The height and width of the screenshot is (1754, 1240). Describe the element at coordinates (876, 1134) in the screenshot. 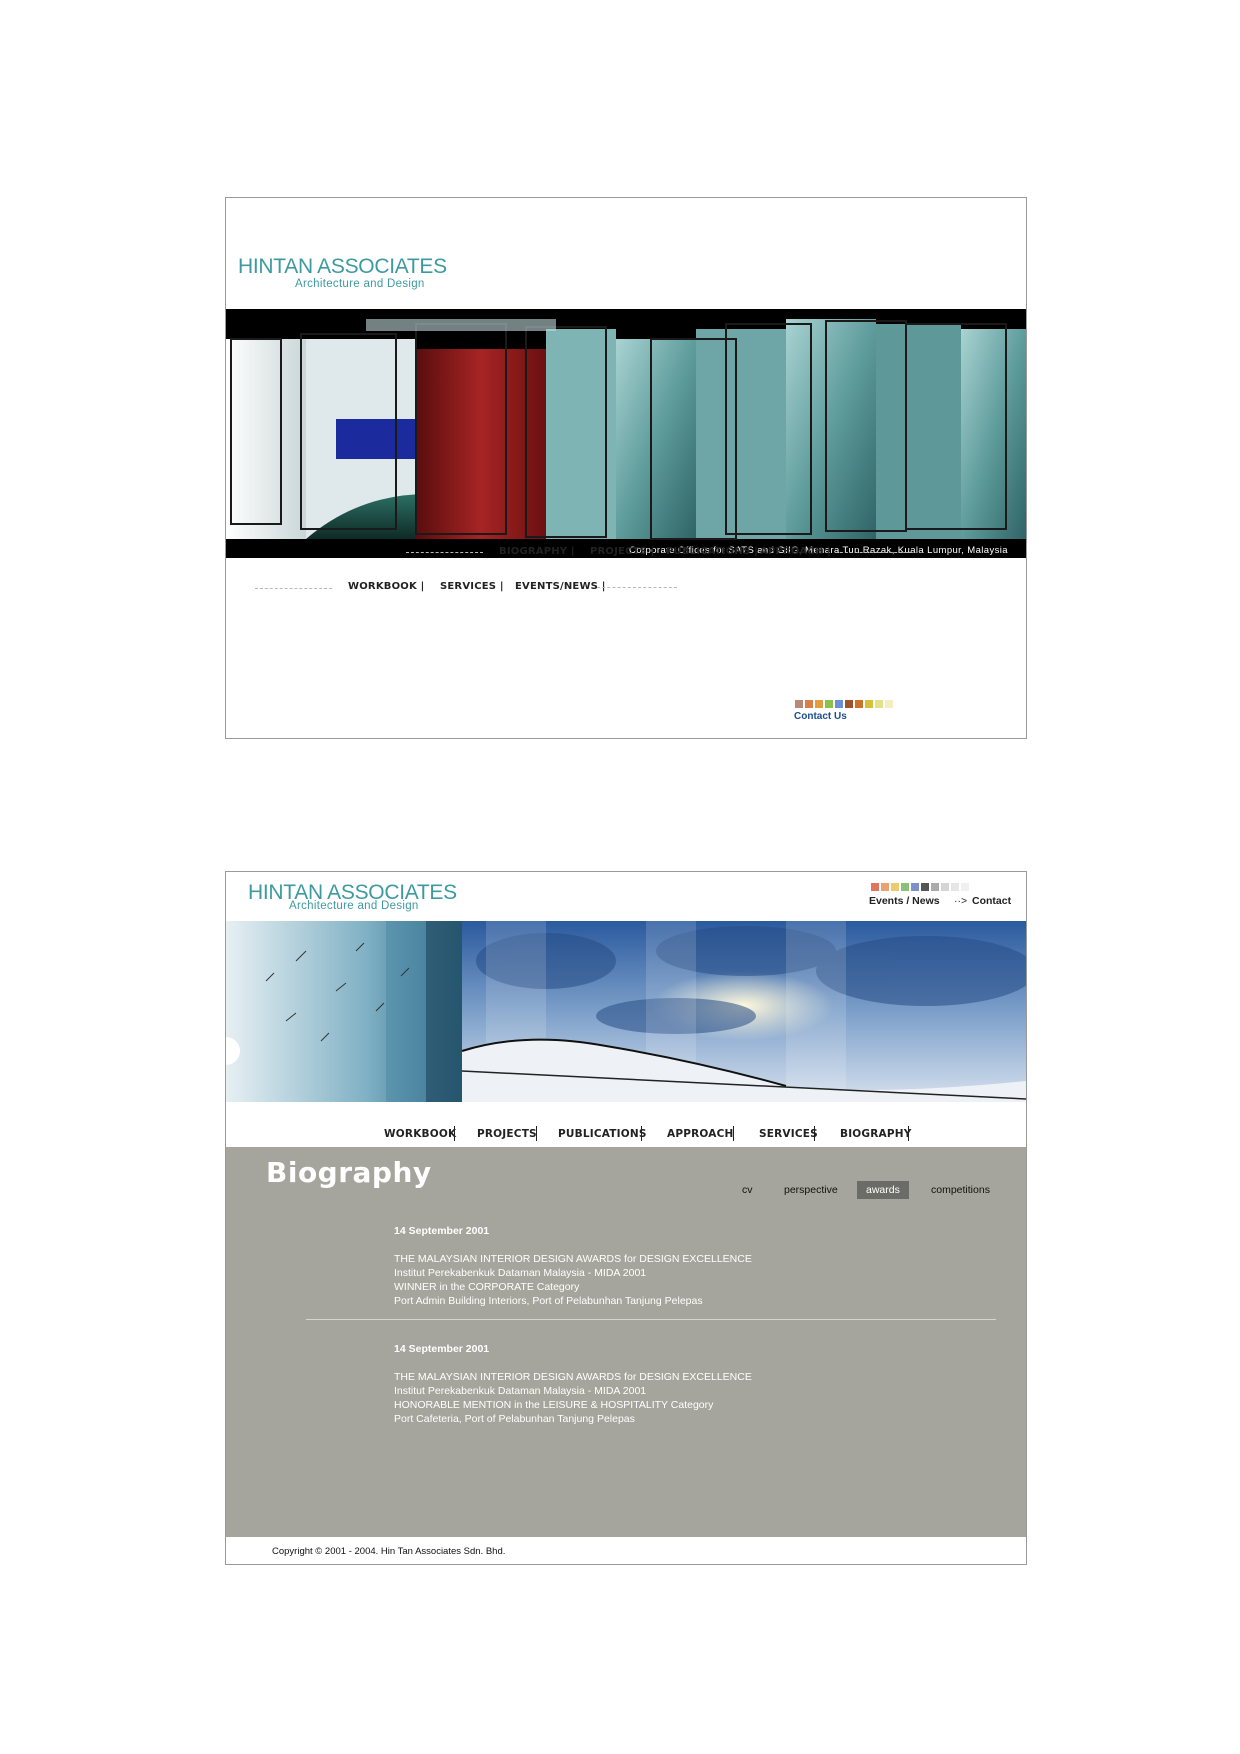

I see `nav-biography: BIOGRAPHY` at that location.